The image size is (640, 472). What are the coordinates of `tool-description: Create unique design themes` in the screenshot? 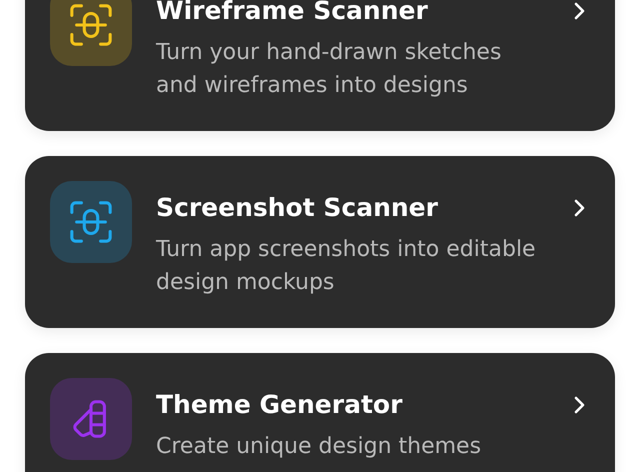 It's located at (319, 447).